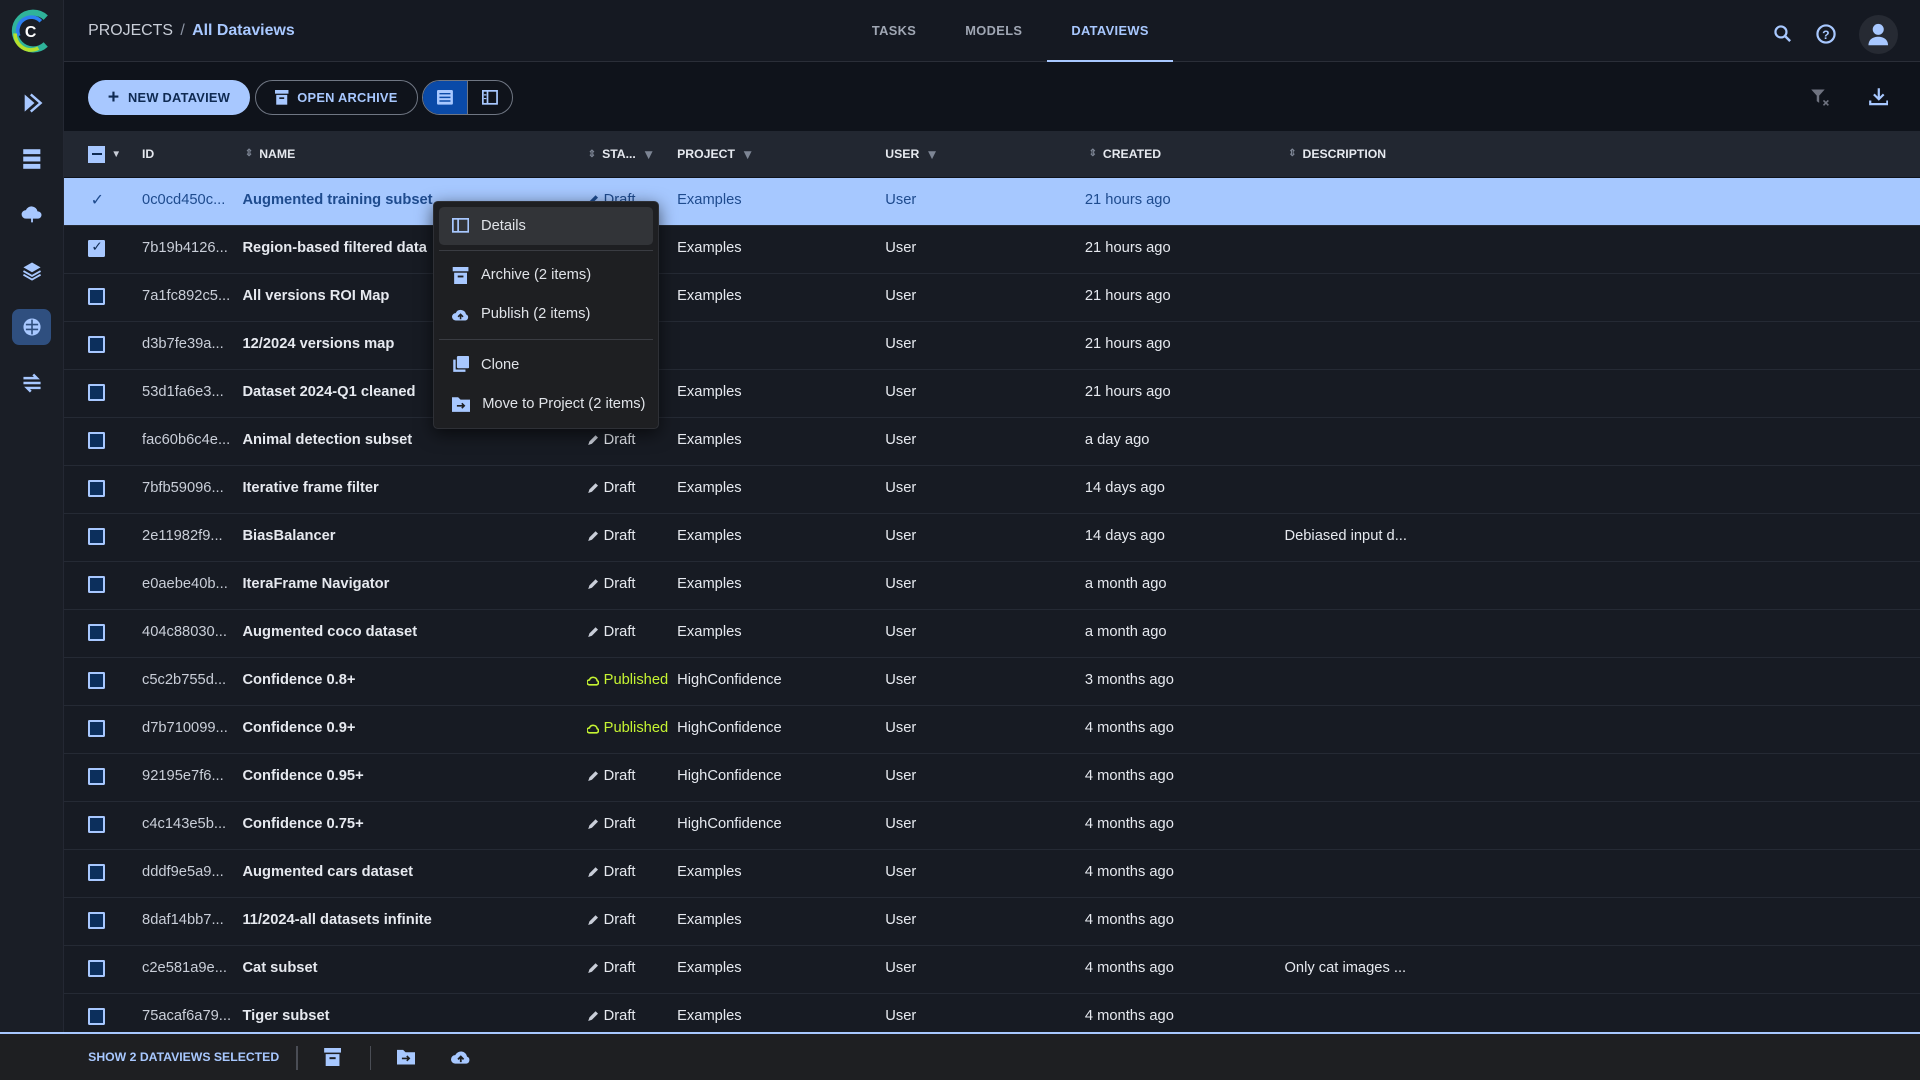  I want to click on menu-item-publish: Publish (2 items), so click(546, 314).